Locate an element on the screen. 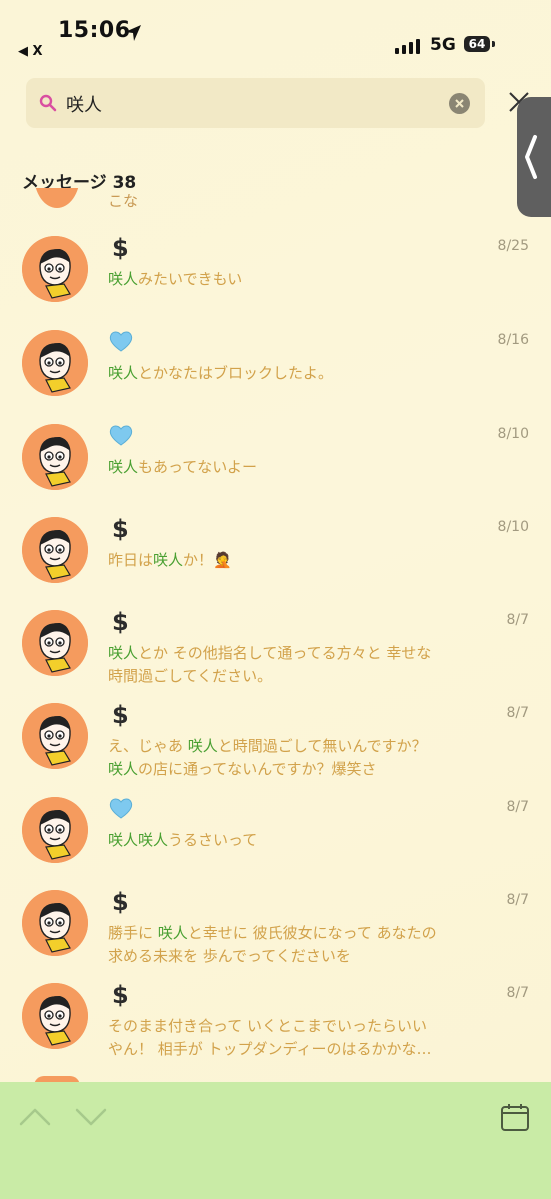 This screenshot has height=1199, width=551. message-result-item: 8/7 咲人咲人うるさいって is located at coordinates (275, 841).